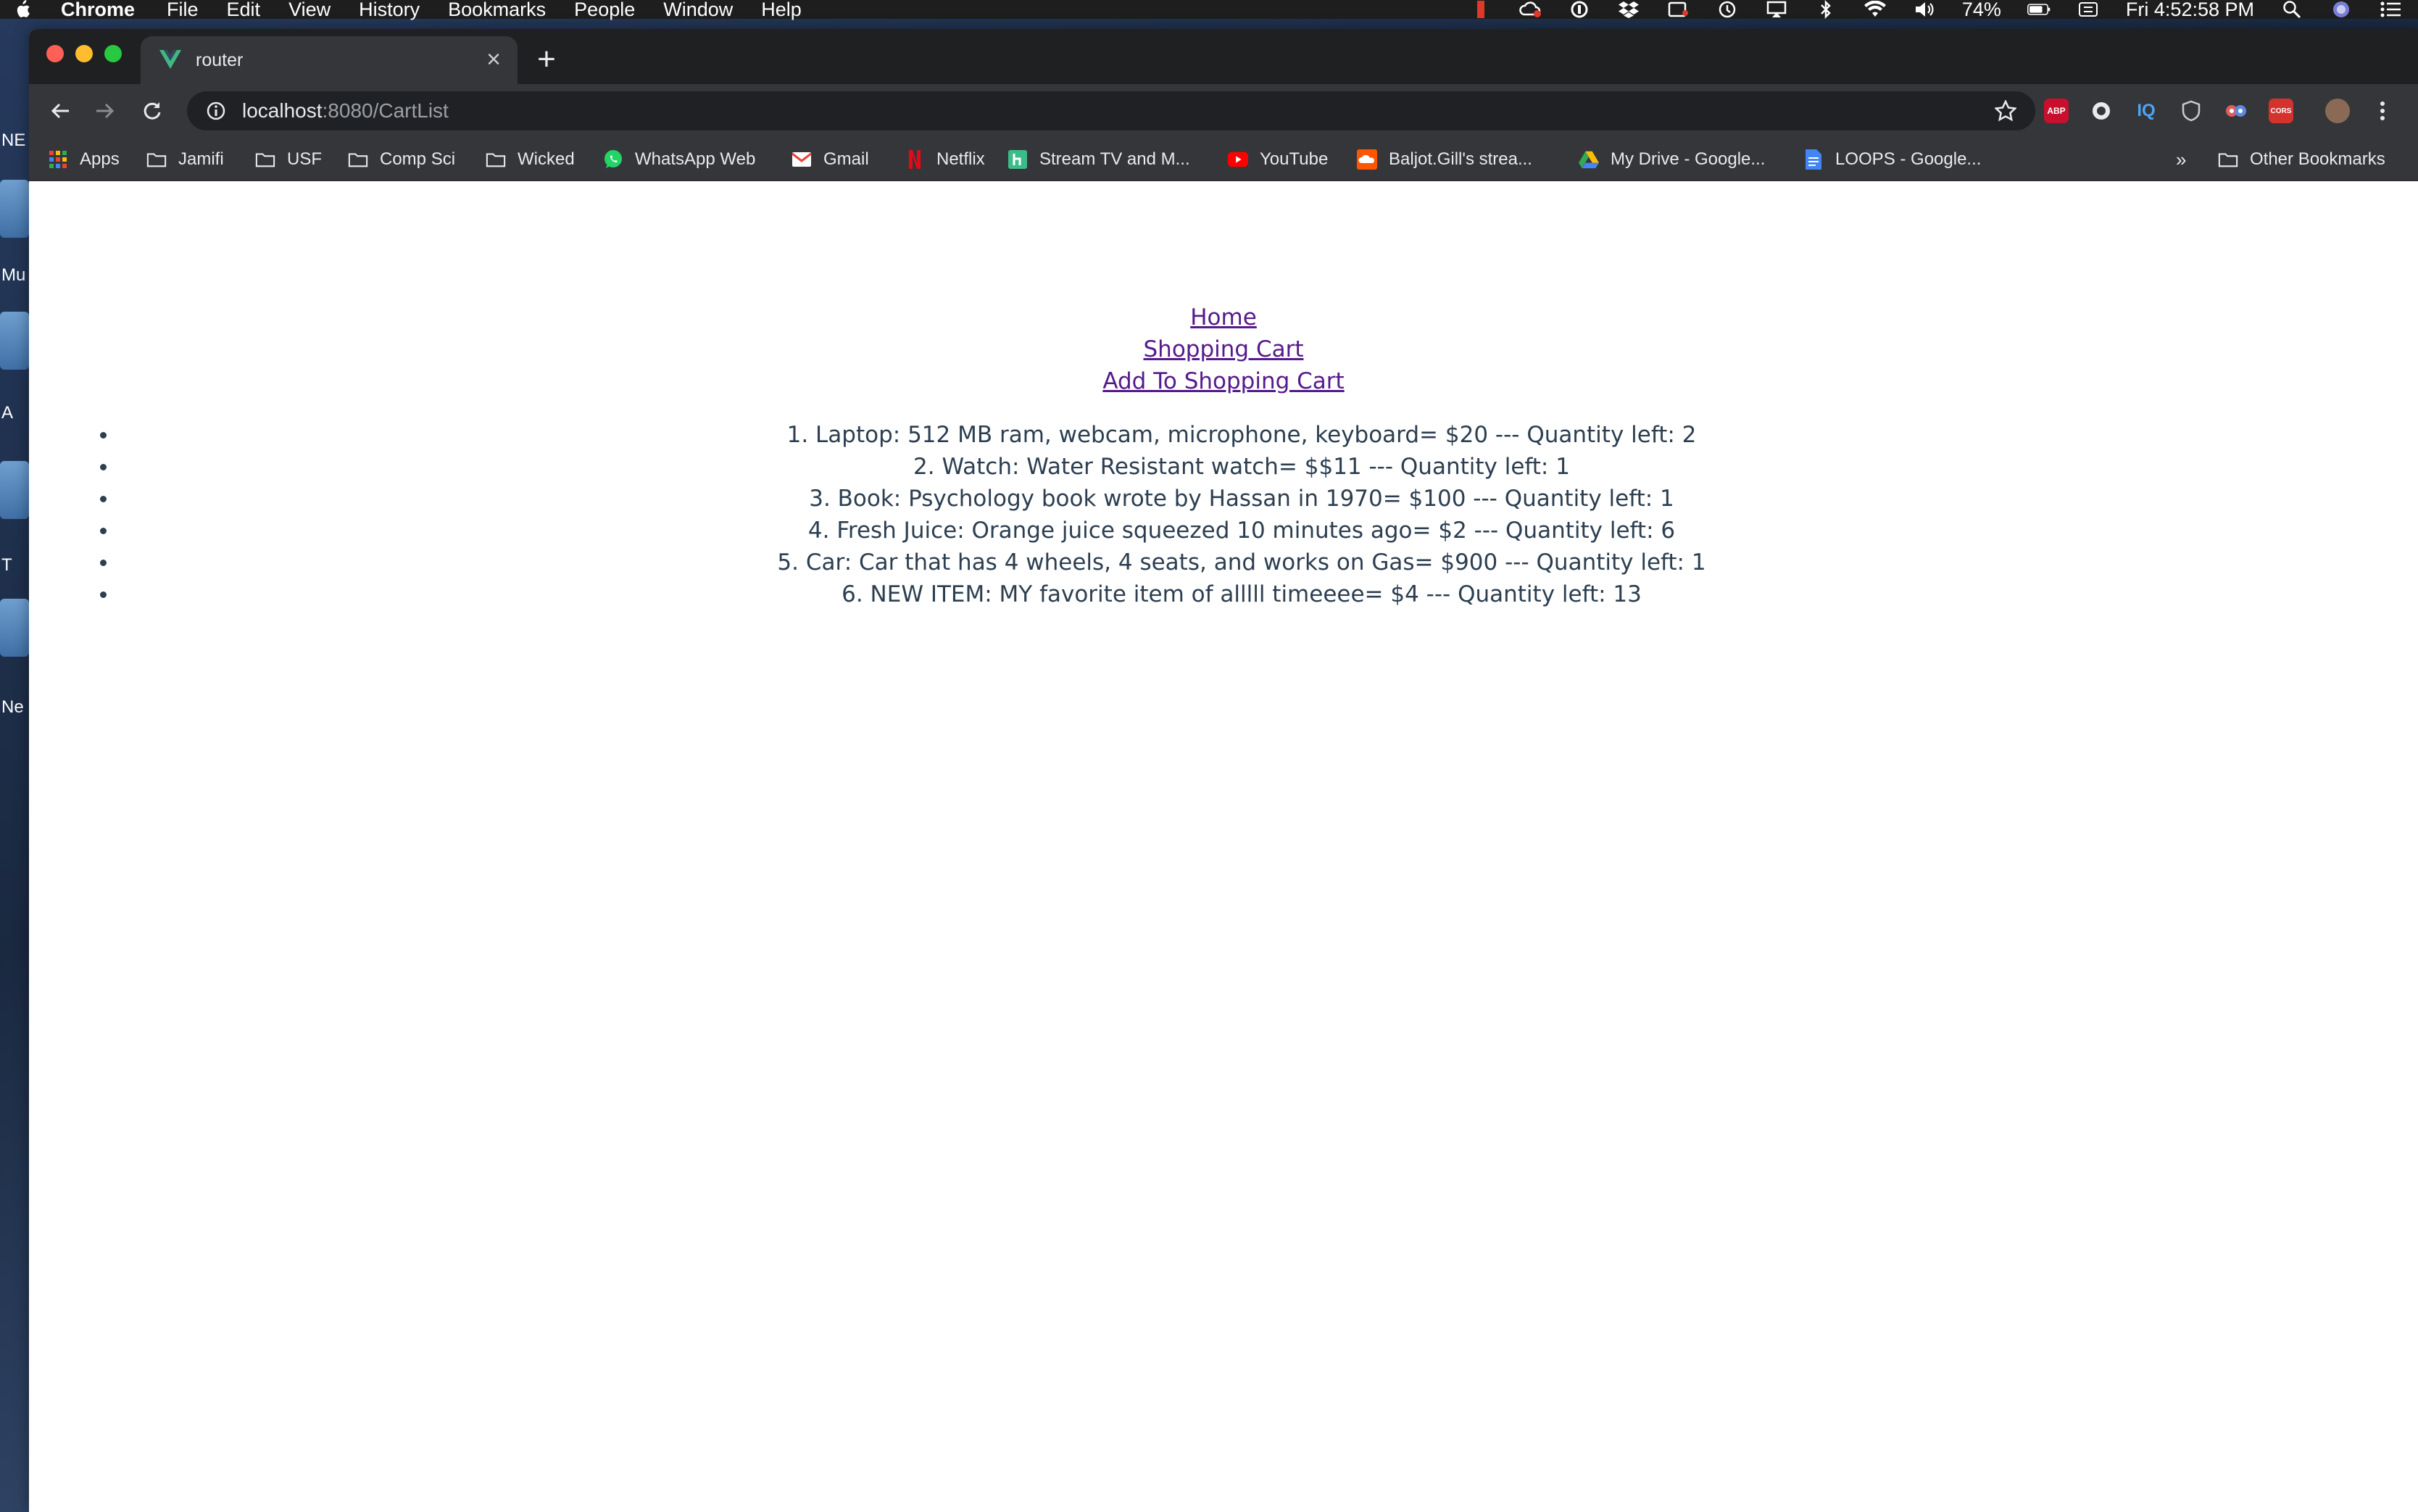  I want to click on tab-strip: router × +, so click(1223, 56).